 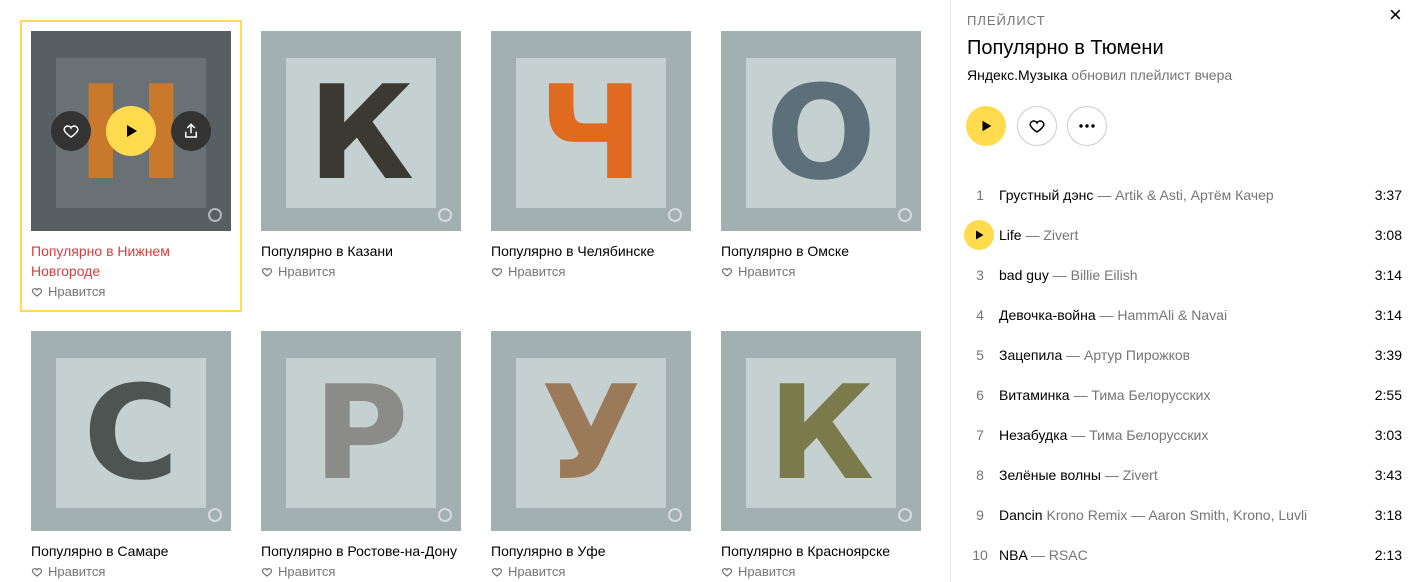 What do you see at coordinates (361, 551) in the screenshot?
I see `playlist-title: Популярно в Ростове-на-Дону` at bounding box center [361, 551].